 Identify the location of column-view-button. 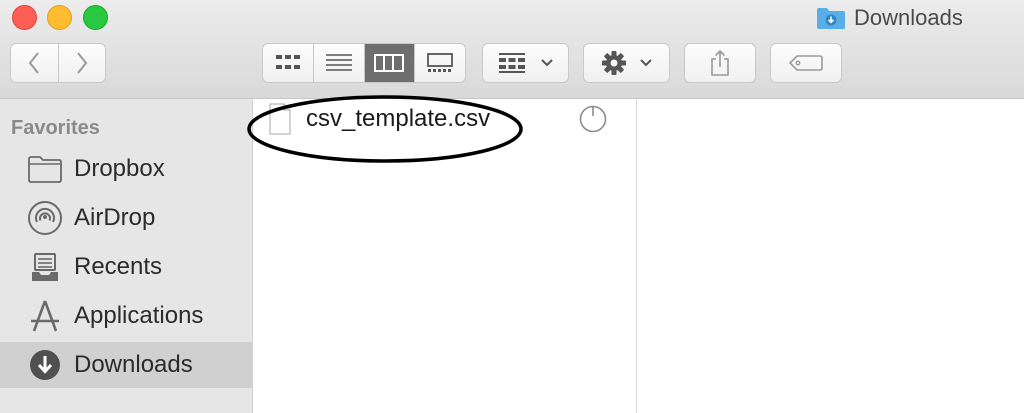
(389, 63).